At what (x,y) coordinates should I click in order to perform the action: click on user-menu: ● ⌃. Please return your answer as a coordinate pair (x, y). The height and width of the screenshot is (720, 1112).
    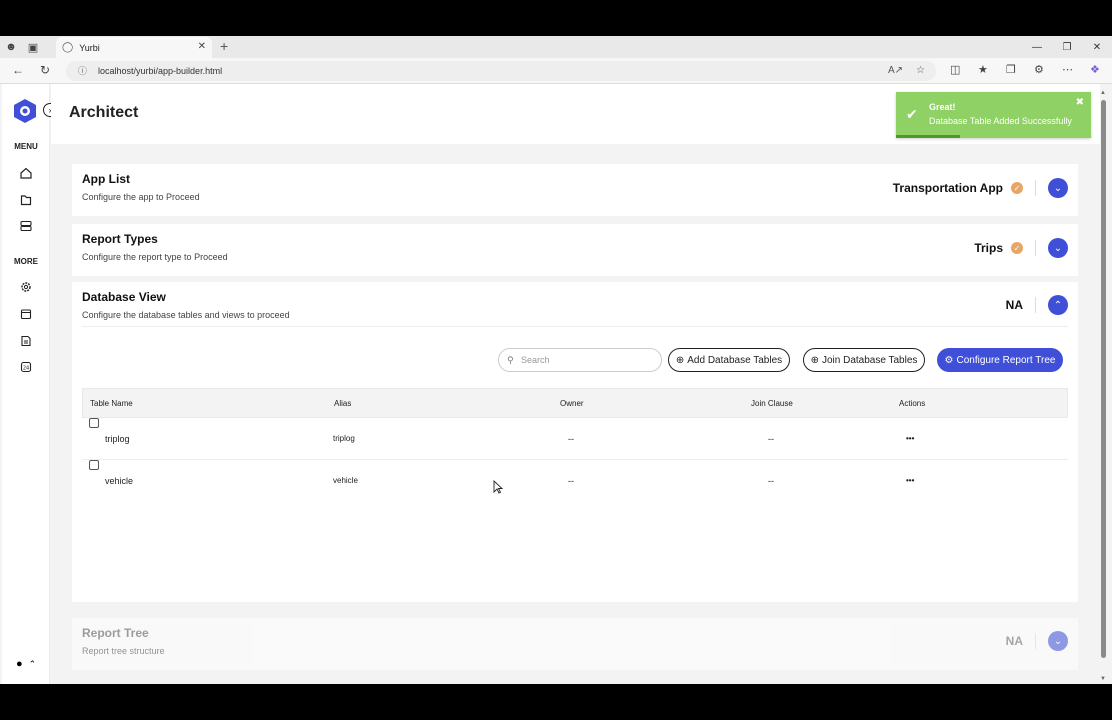
    Looking at the image, I should click on (26, 664).